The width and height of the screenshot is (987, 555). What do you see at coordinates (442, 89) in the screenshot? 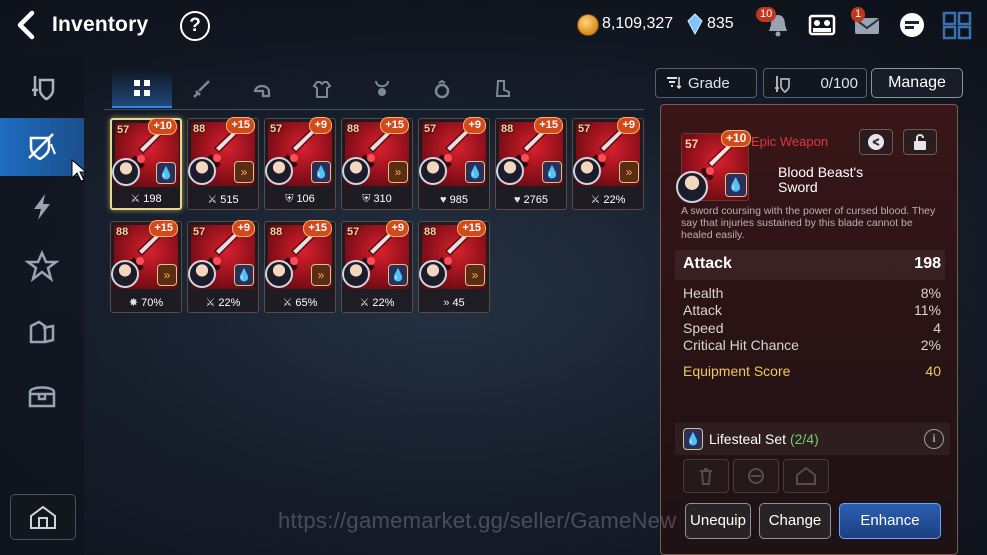
I see `tab-ring` at bounding box center [442, 89].